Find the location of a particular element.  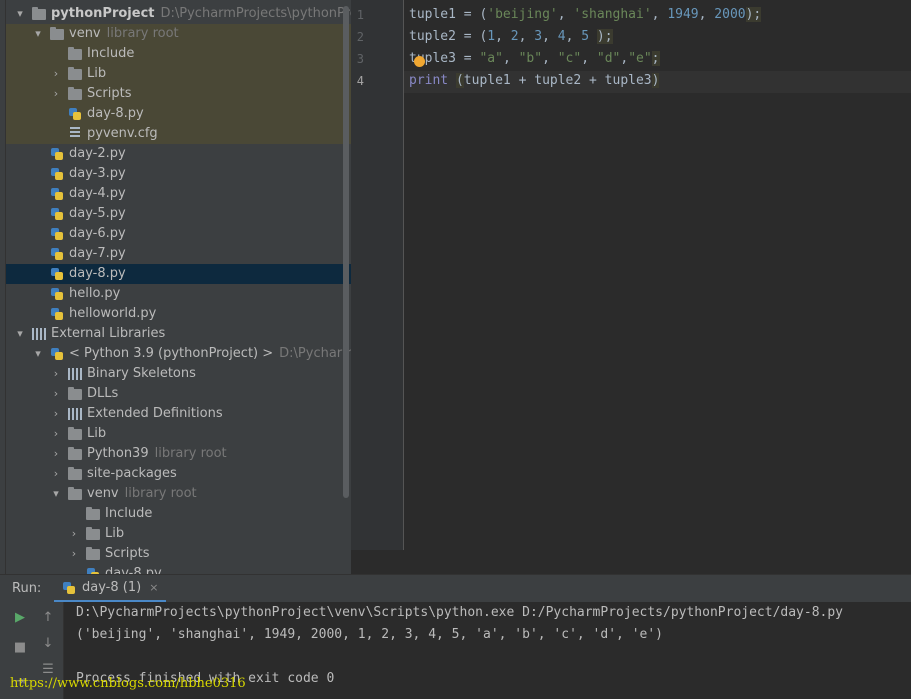

tree-row: day-6.py is located at coordinates (178, 234).